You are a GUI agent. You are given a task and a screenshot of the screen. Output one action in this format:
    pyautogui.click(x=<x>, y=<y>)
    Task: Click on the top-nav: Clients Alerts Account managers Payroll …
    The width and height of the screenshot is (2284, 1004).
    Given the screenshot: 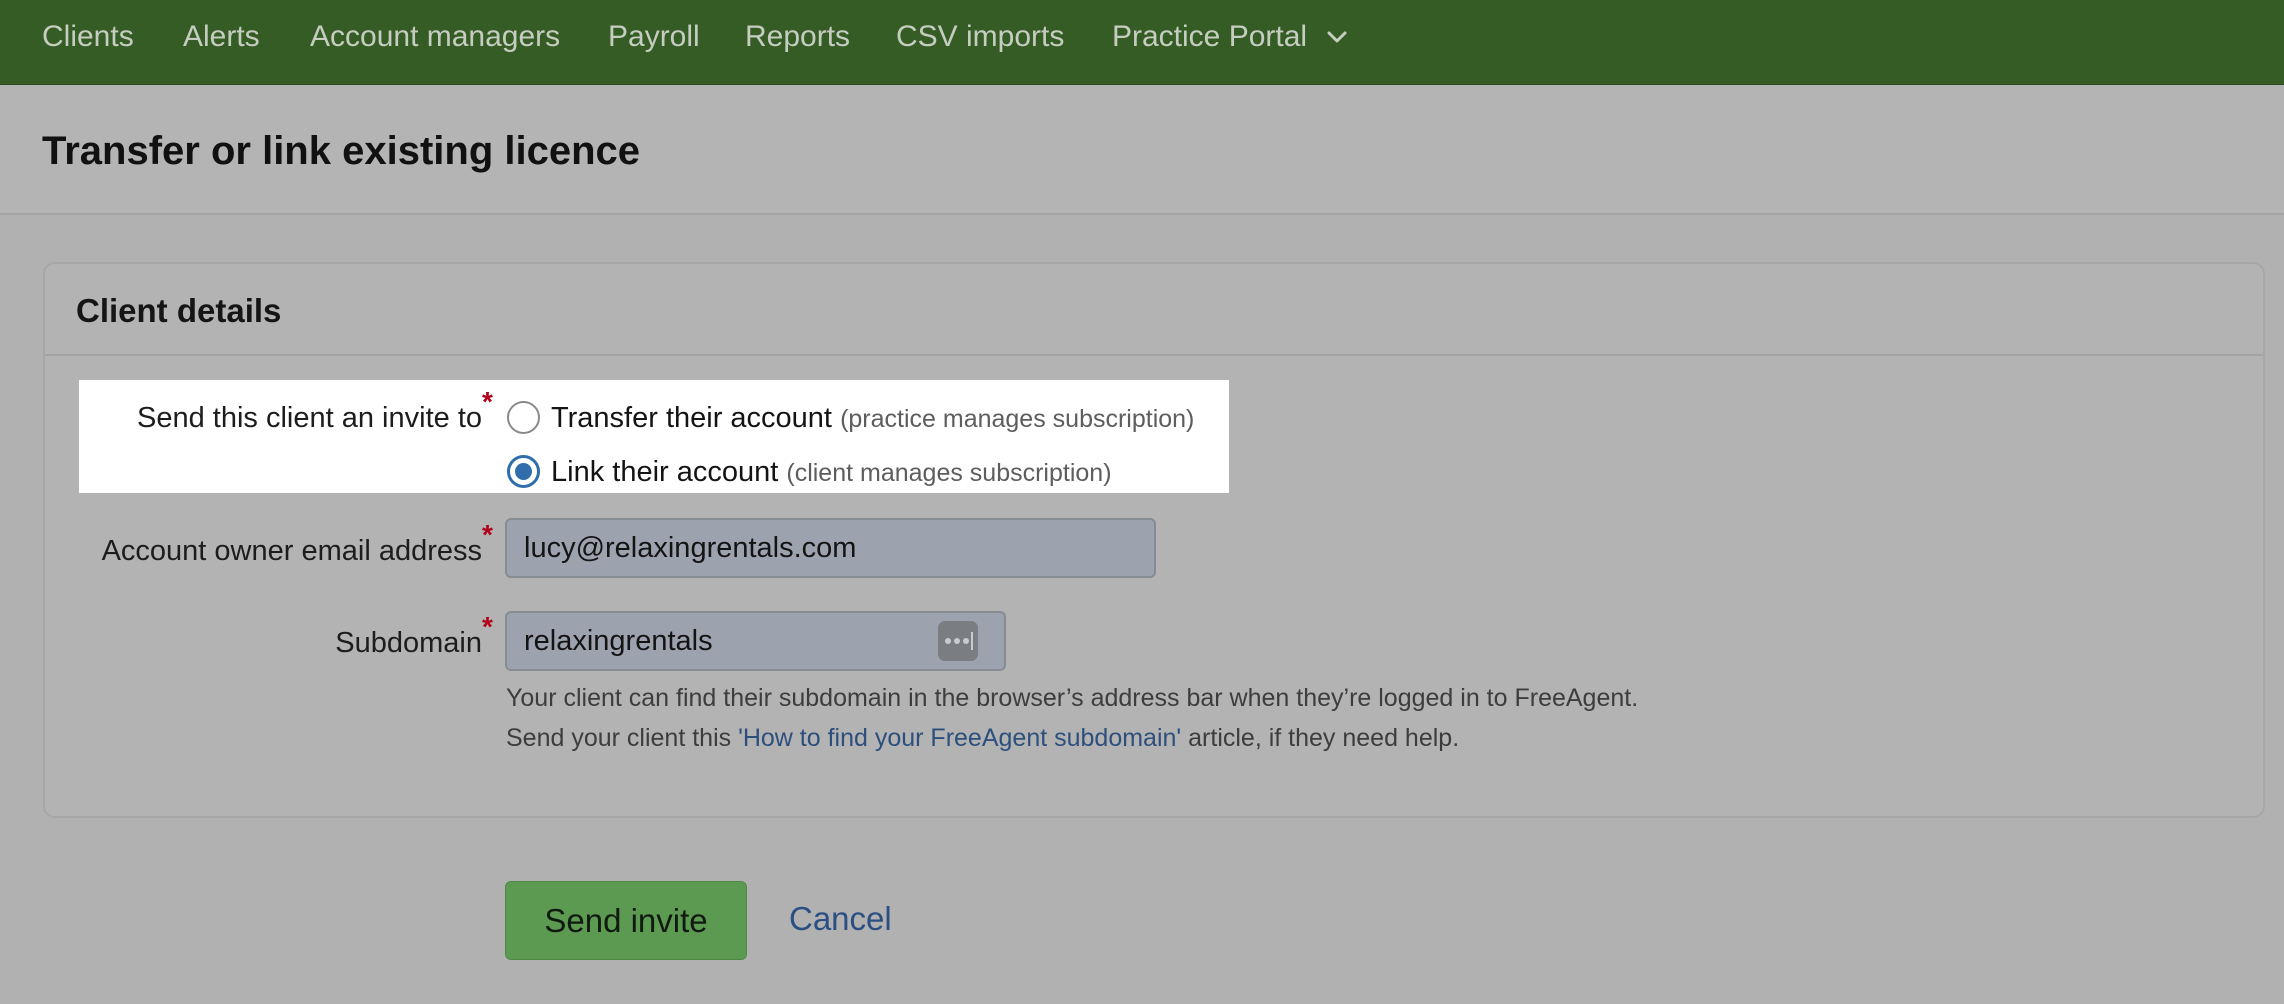 What is the action you would take?
    pyautogui.click(x=1142, y=42)
    